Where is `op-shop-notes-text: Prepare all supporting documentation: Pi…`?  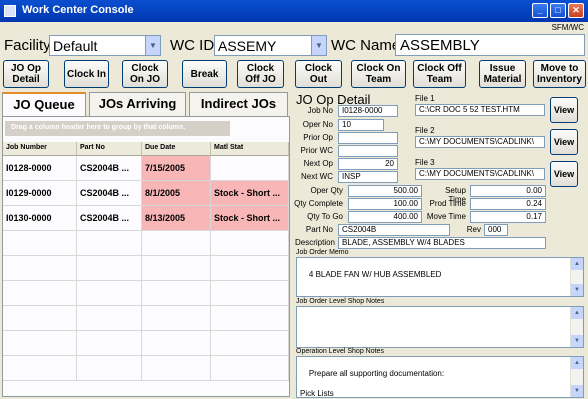
op-shop-notes-text: Prepare all supporting documentation: Pi… is located at coordinates (372, 383).